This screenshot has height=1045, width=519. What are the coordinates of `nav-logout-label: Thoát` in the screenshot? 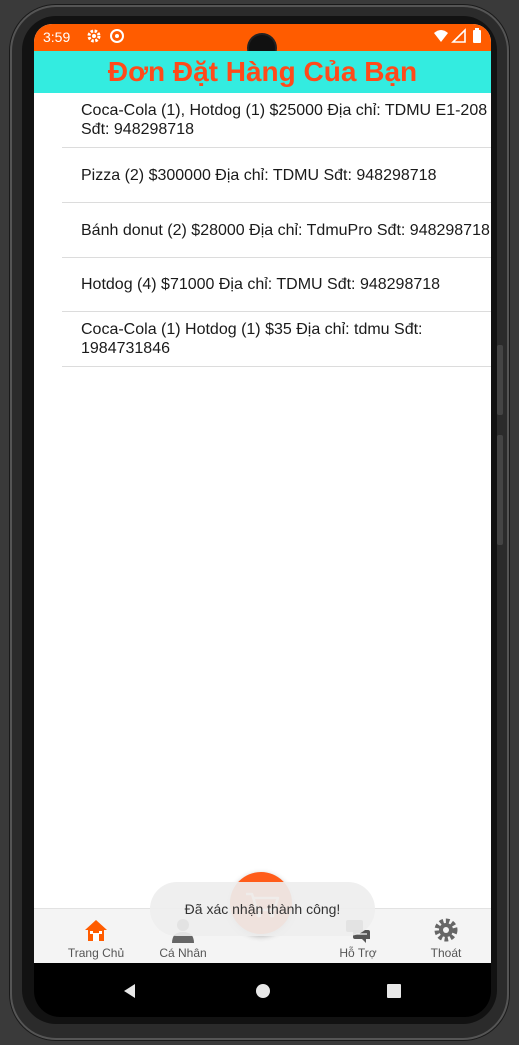 It's located at (446, 953).